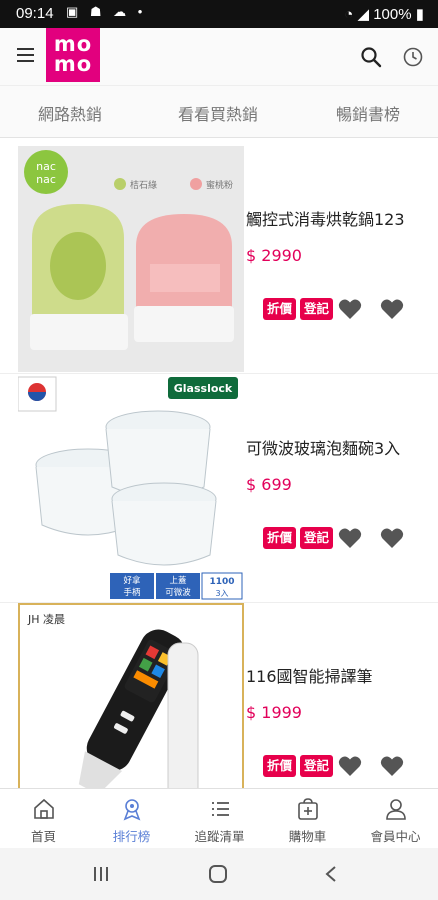 This screenshot has width=438, height=900. What do you see at coordinates (131, 836) in the screenshot?
I see `nav-ranking-label: 排行榜` at bounding box center [131, 836].